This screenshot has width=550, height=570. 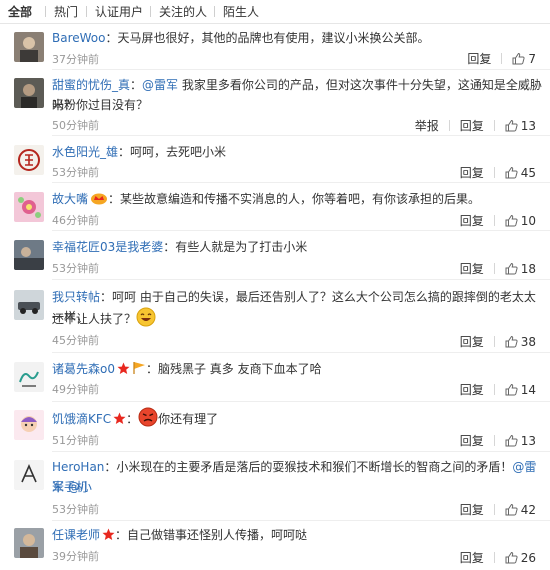 What do you see at coordinates (520, 342) in the screenshot?
I see `like-button: 38` at bounding box center [520, 342].